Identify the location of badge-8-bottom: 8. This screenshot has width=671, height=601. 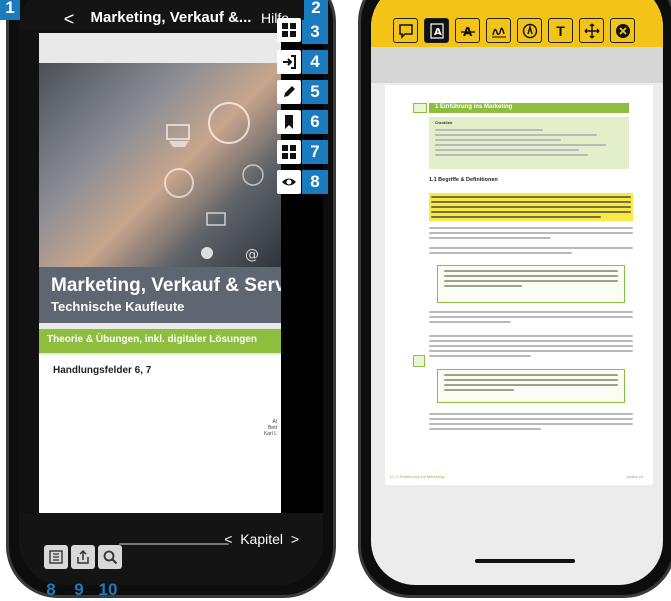
(51, 589).